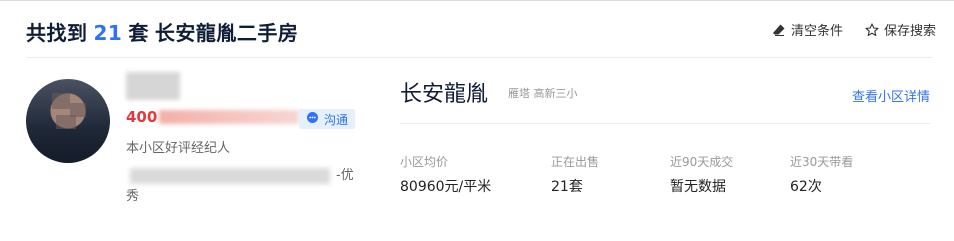  Describe the element at coordinates (336, 119) in the screenshot. I see `chat-label: 沟通` at that location.